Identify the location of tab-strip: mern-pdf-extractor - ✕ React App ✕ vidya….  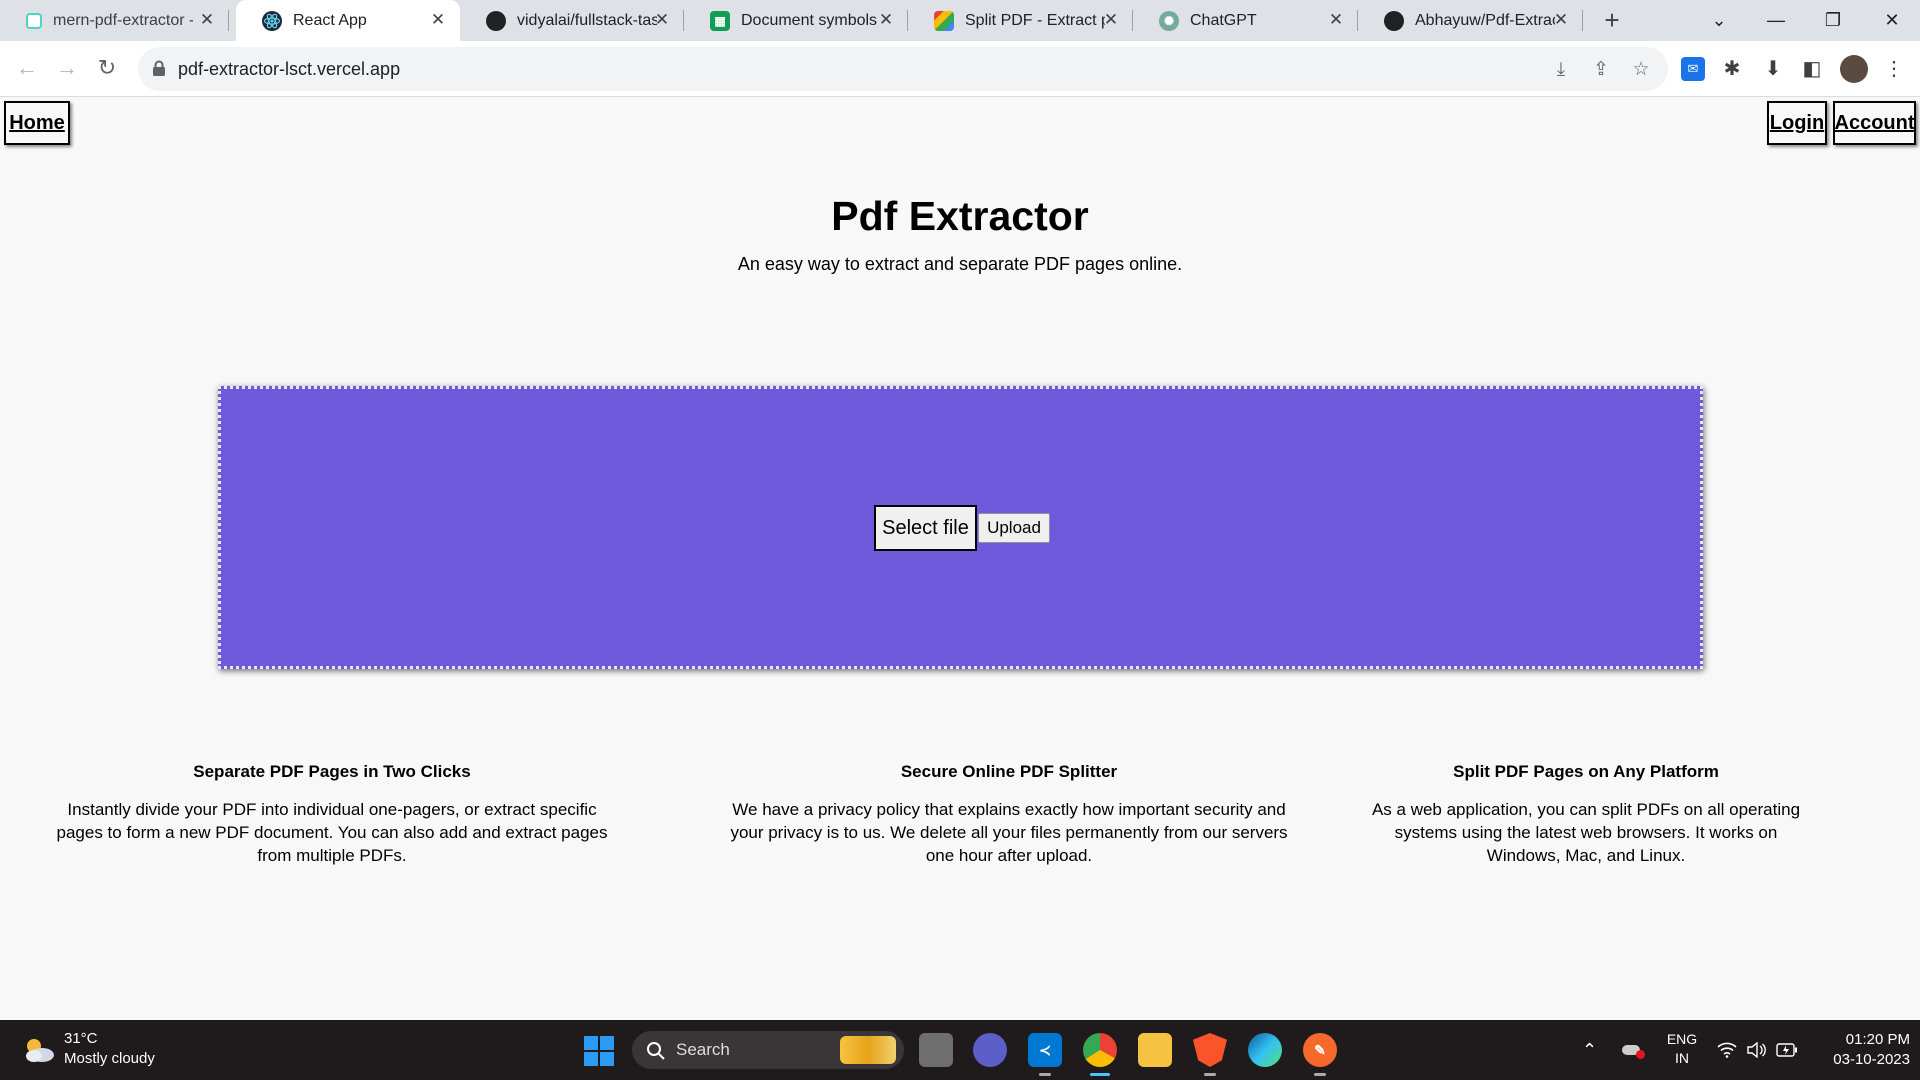
(960, 20).